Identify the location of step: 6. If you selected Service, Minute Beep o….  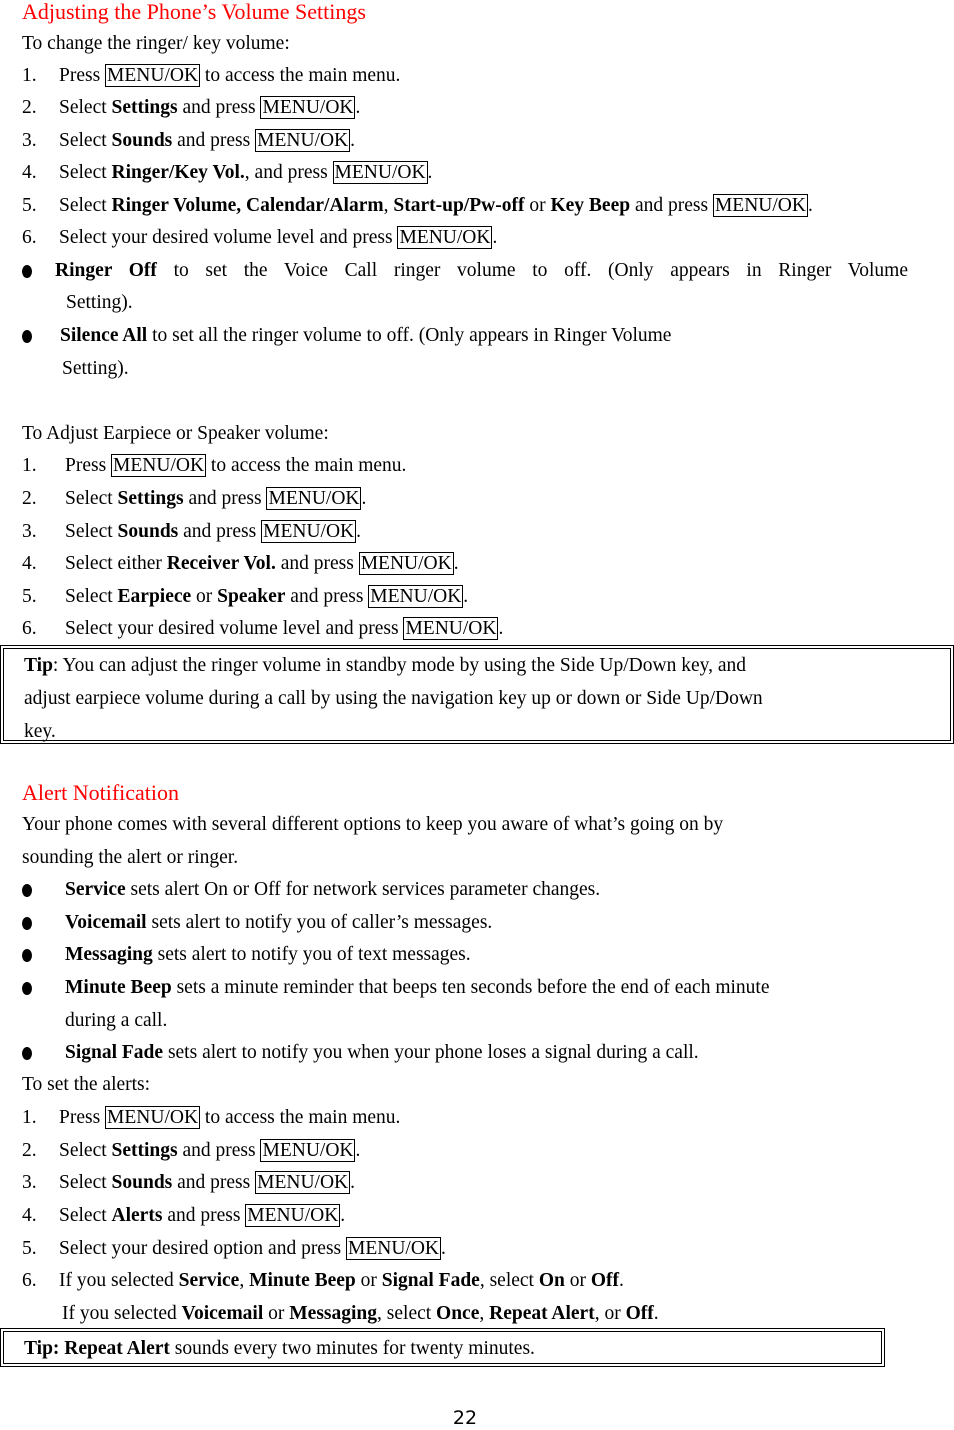
(323, 1280).